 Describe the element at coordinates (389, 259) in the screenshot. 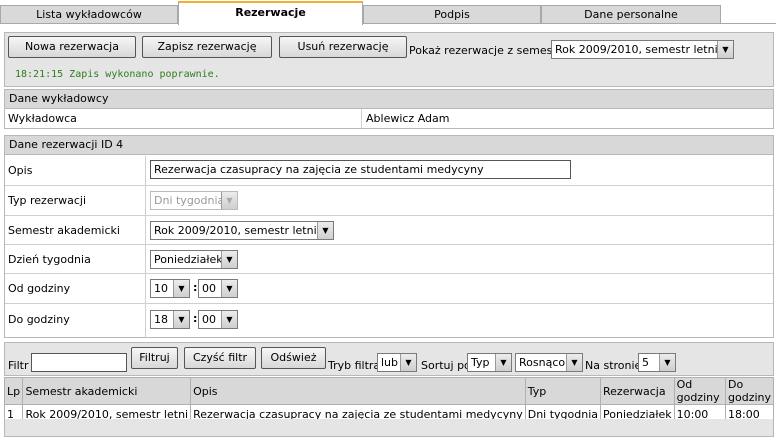

I see `weekday-row: Dzień tygodnia Poniedziałek ▼` at that location.